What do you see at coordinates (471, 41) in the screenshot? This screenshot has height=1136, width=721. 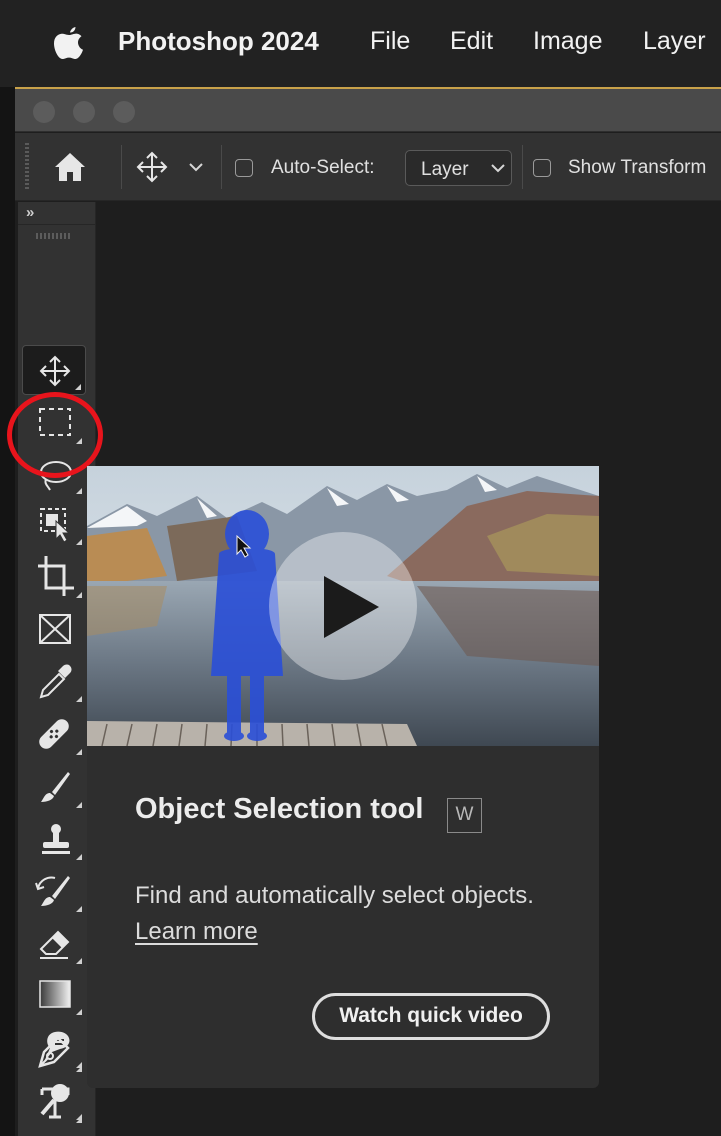 I see `menu-edit: Edit` at bounding box center [471, 41].